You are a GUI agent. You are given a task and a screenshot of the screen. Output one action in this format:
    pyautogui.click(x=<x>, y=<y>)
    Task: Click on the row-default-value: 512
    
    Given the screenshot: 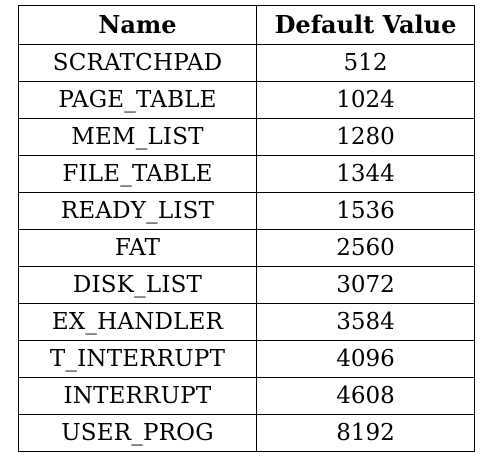 What is the action you would take?
    pyautogui.click(x=365, y=63)
    